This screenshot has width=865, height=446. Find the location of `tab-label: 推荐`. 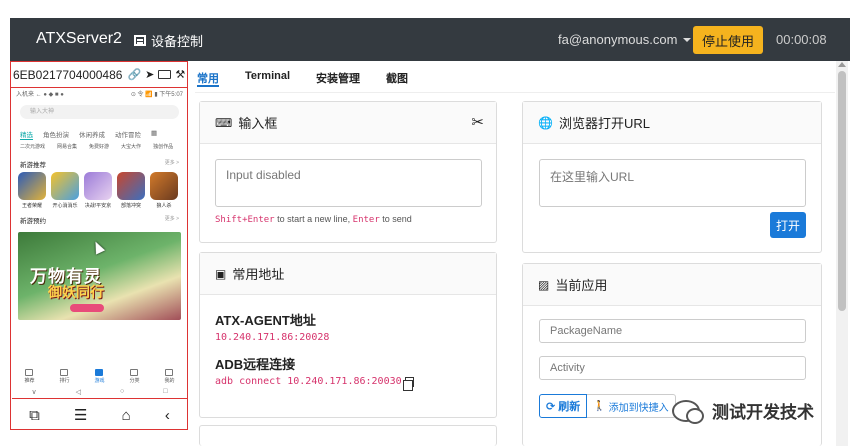

tab-label: 推荐 is located at coordinates (29, 381).